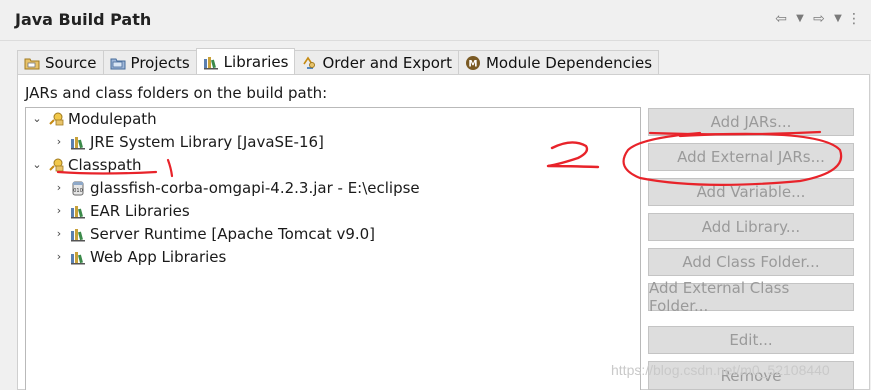 The width and height of the screenshot is (871, 390). Describe the element at coordinates (112, 119) in the screenshot. I see `tree-item-label: Modulepath` at that location.